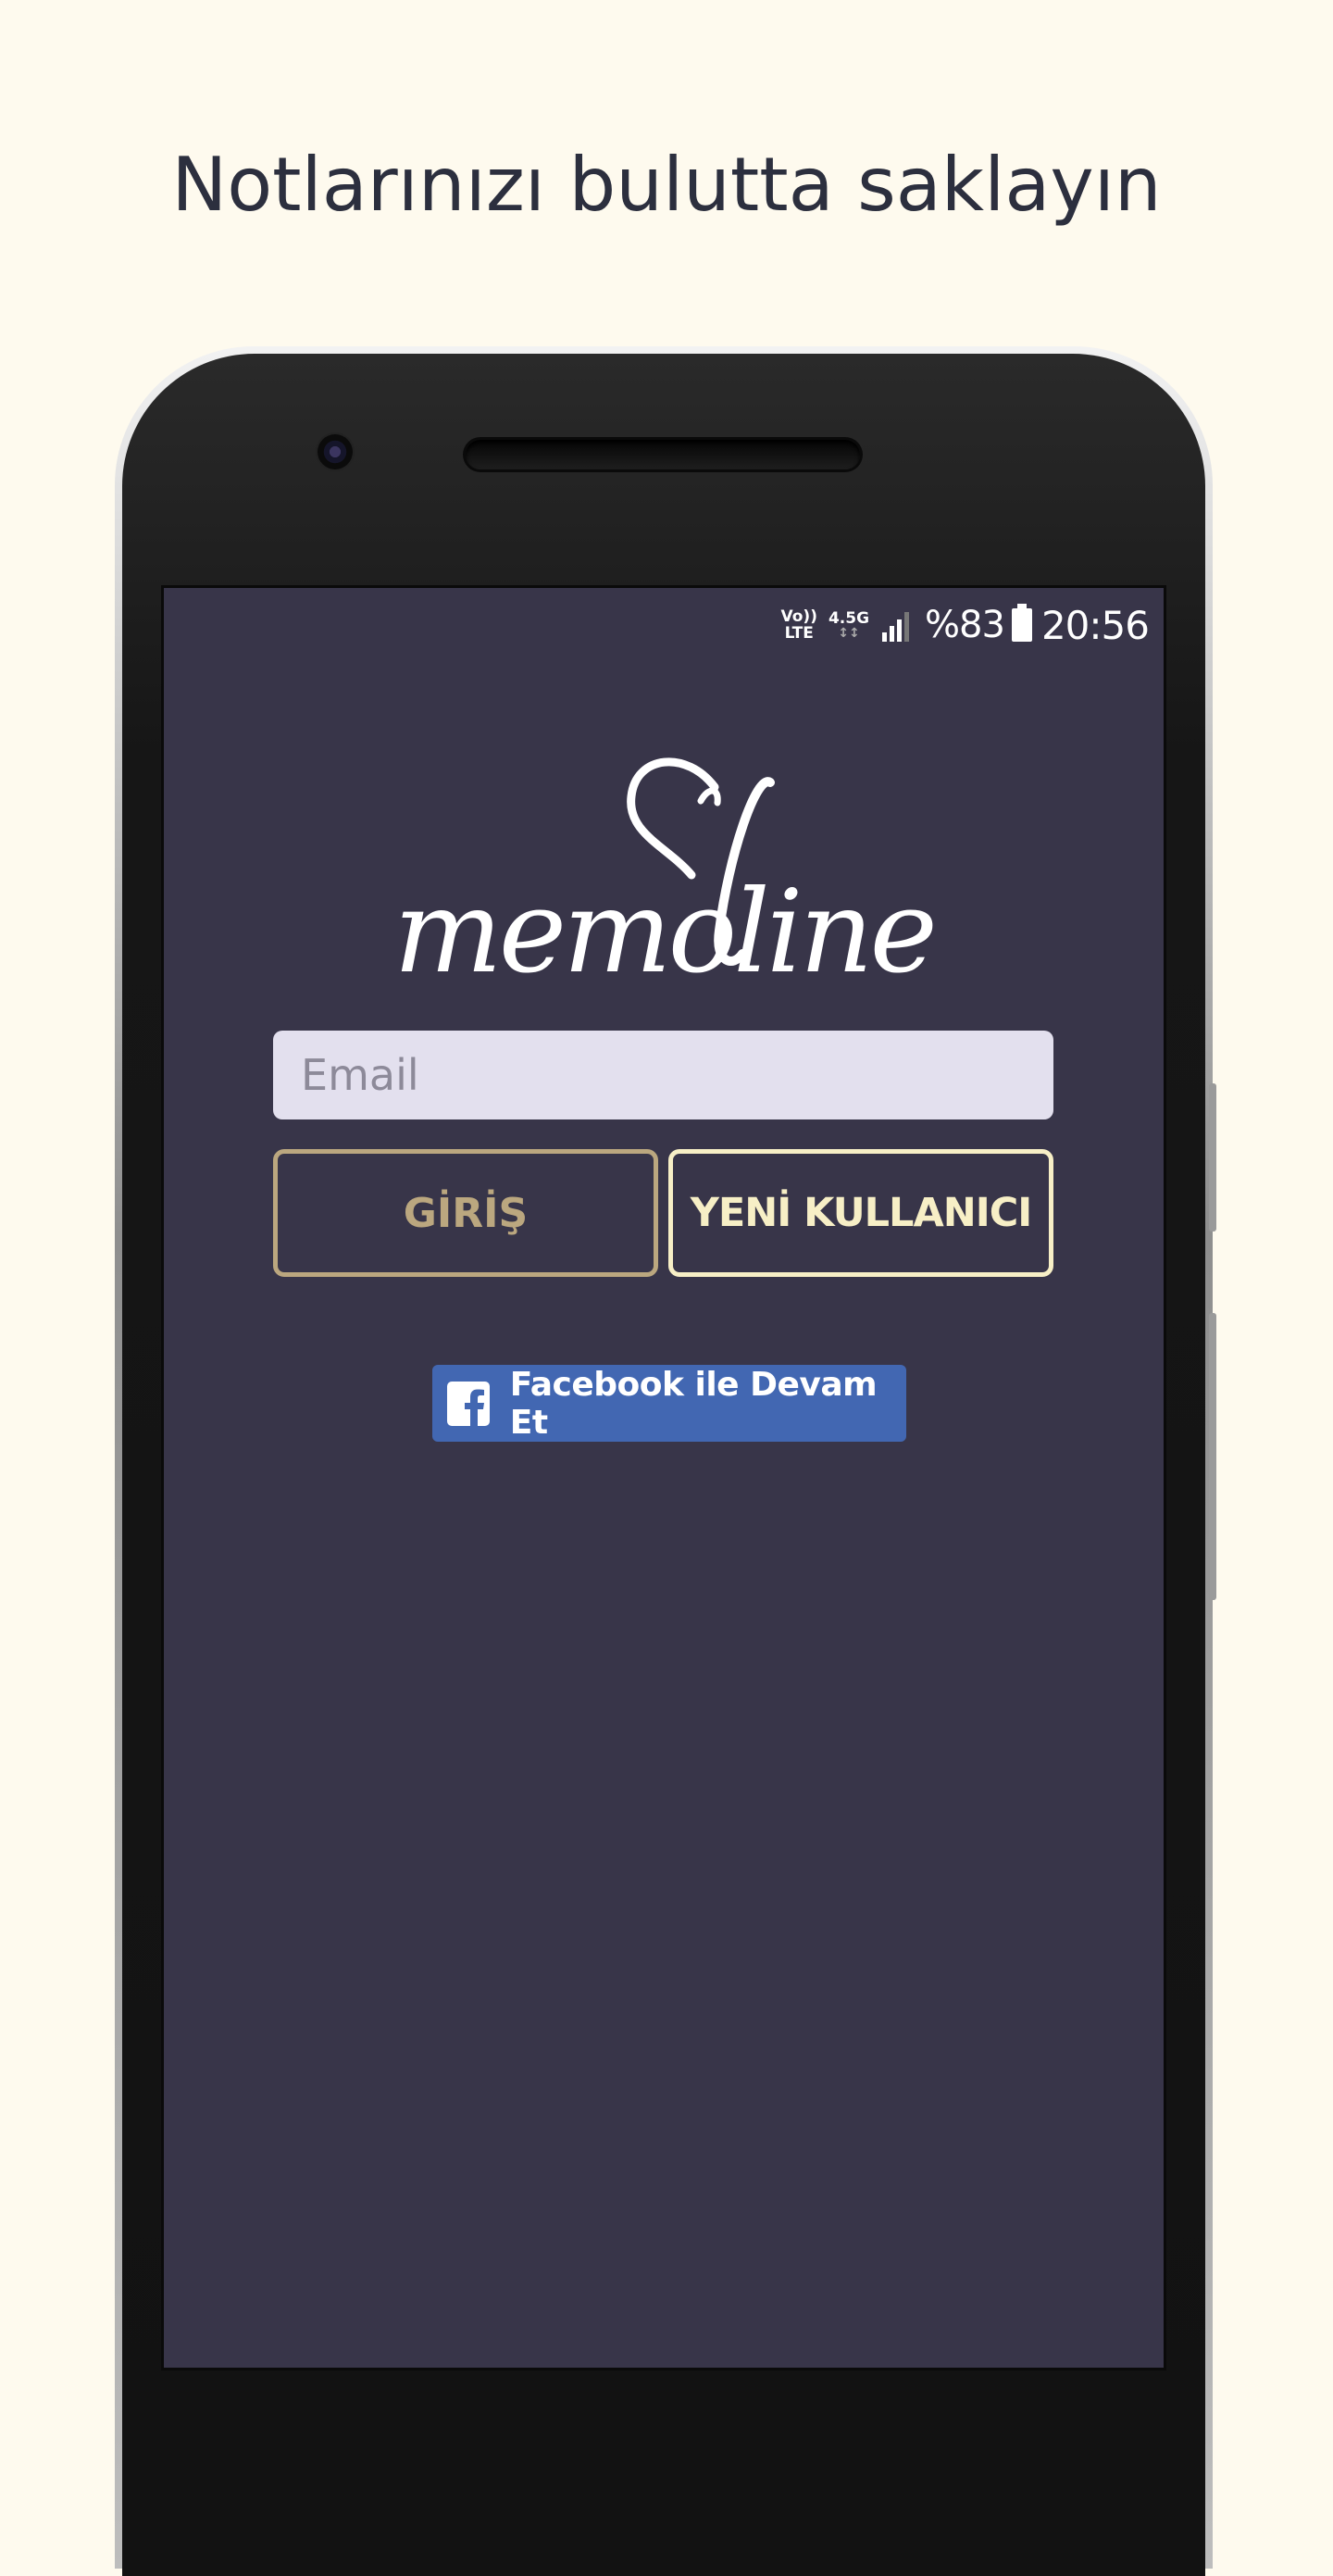 This screenshot has height=2576, width=1333. Describe the element at coordinates (896, 627) in the screenshot. I see `signal-icon` at that location.